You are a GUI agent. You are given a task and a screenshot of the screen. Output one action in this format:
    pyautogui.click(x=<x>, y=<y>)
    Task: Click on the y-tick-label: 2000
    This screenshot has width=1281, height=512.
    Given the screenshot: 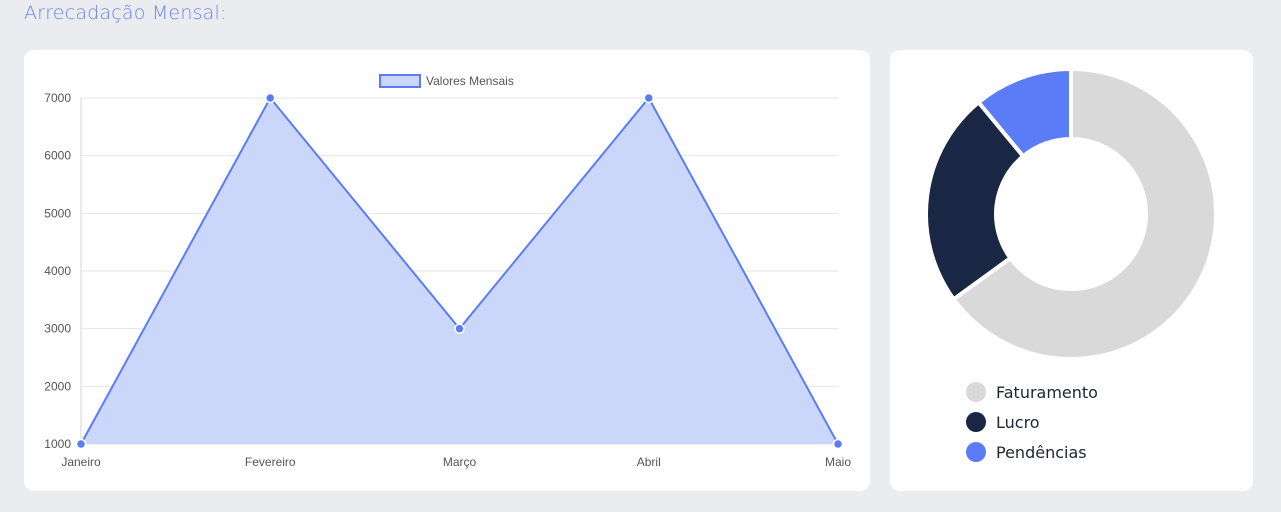 What is the action you would take?
    pyautogui.click(x=57, y=386)
    